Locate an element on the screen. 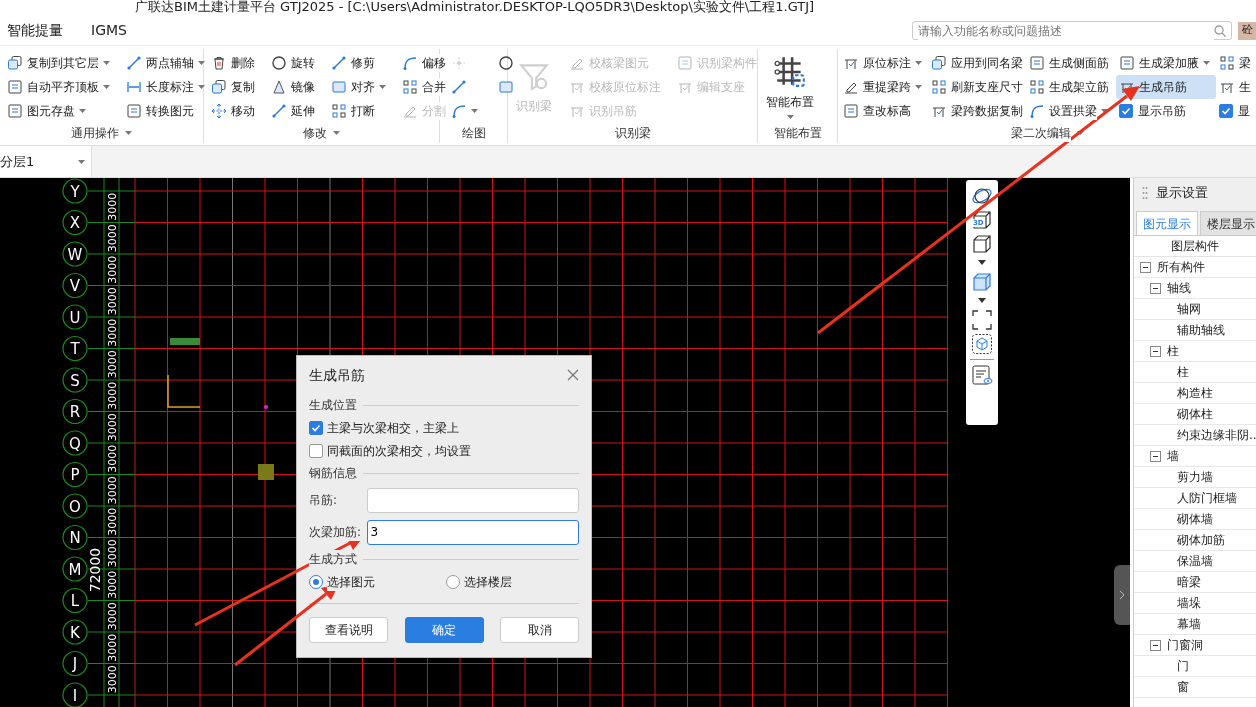  axis-bubble: K is located at coordinates (75, 632).